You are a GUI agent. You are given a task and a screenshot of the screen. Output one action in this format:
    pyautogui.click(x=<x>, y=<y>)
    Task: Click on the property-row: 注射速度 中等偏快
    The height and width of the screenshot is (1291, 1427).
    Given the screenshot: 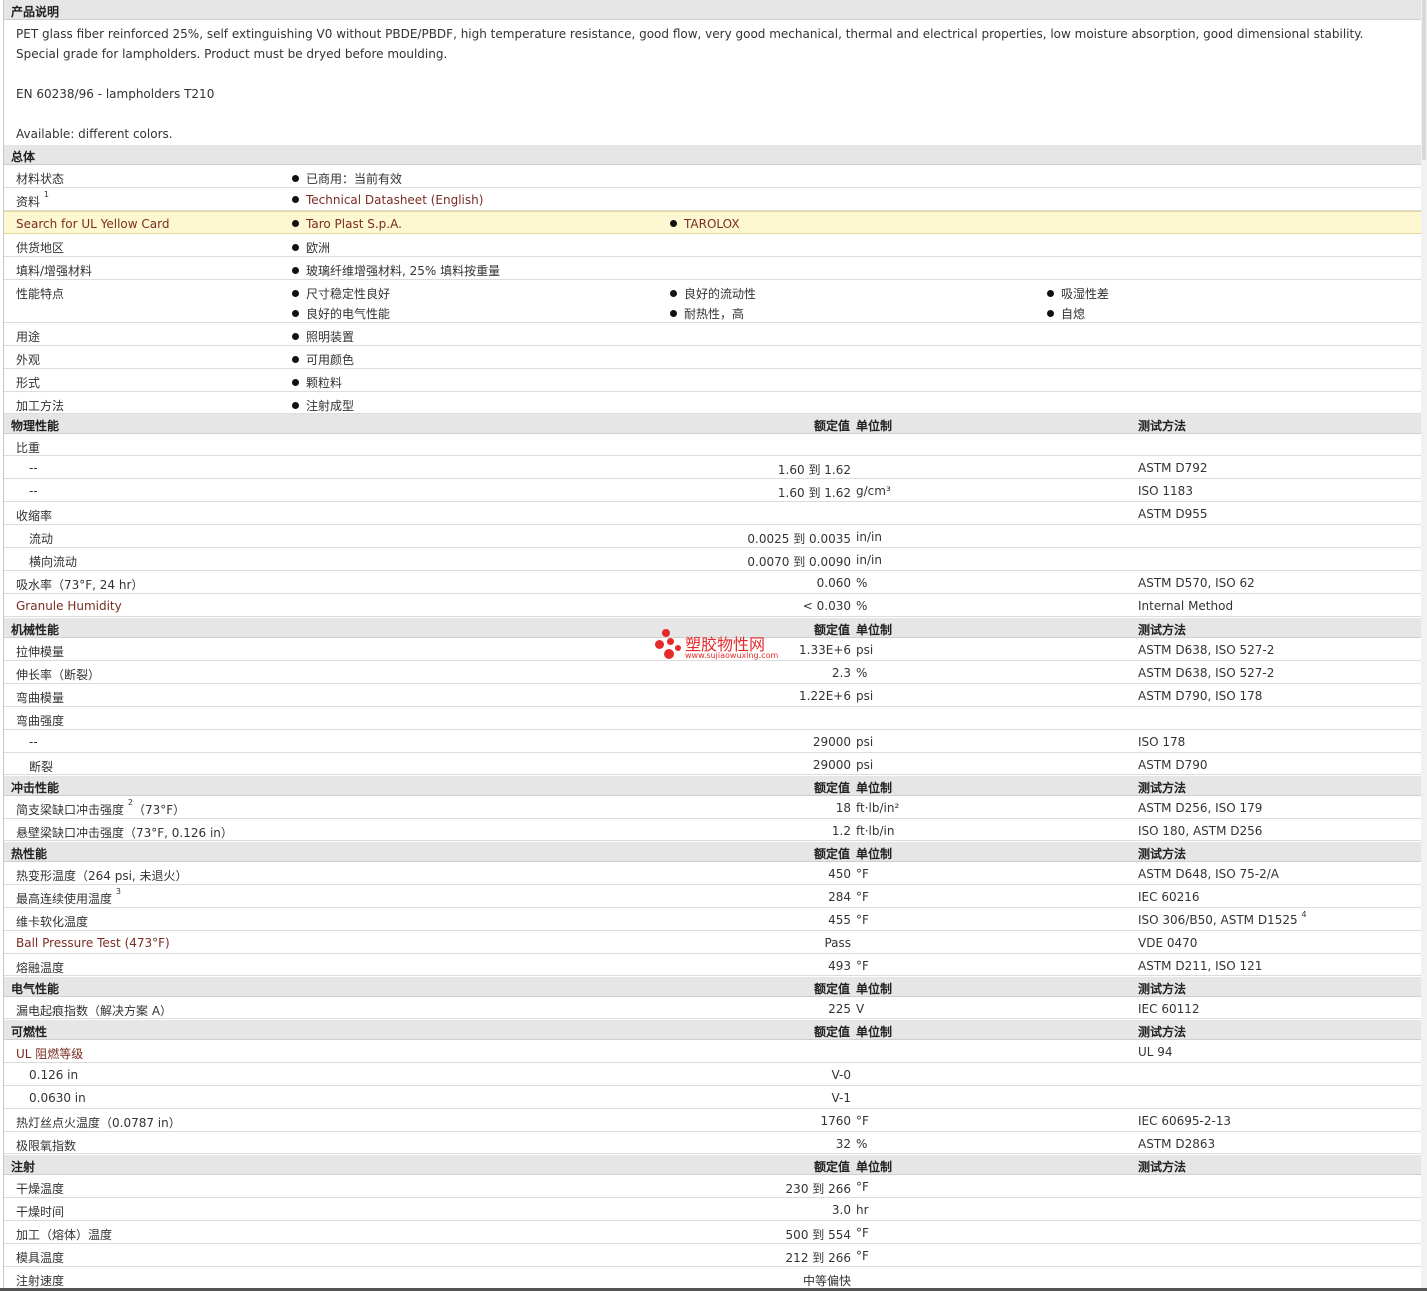 What is the action you would take?
    pyautogui.click(x=713, y=1278)
    